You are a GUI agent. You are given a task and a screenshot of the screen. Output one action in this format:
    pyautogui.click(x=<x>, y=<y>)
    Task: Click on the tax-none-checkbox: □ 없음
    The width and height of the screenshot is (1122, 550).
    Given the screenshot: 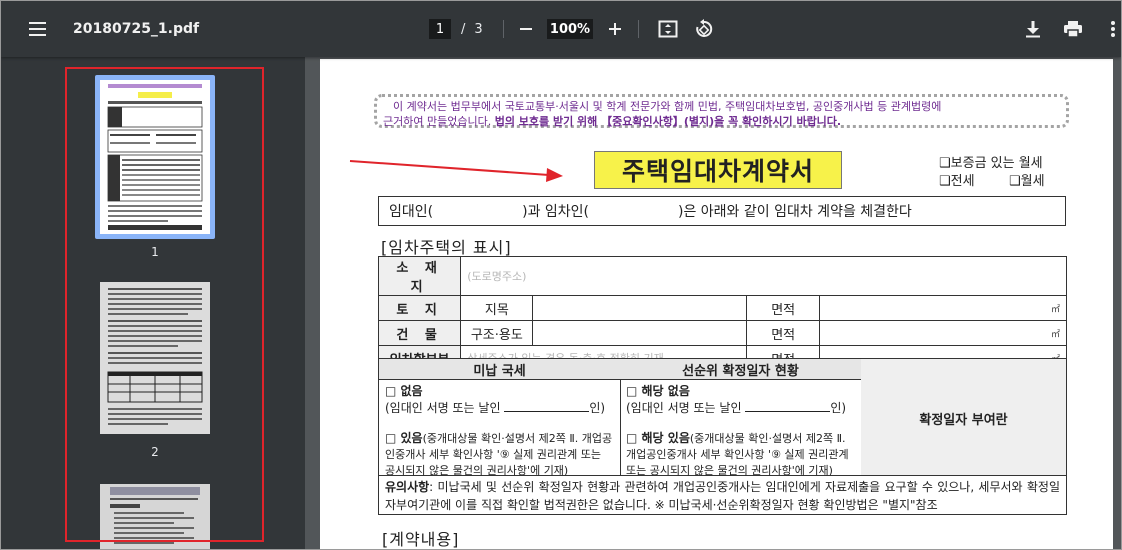 What is the action you would take?
    pyautogui.click(x=499, y=391)
    